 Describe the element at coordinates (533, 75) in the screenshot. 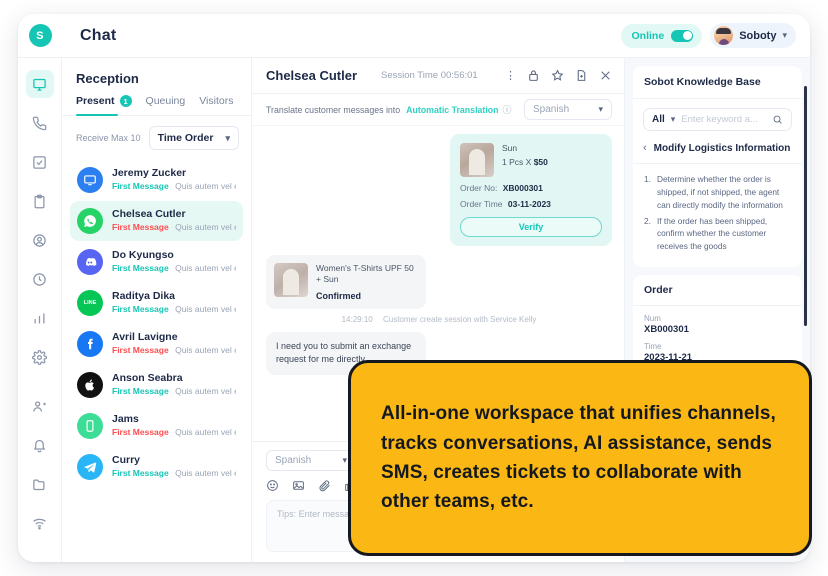

I see `lock-icon` at that location.